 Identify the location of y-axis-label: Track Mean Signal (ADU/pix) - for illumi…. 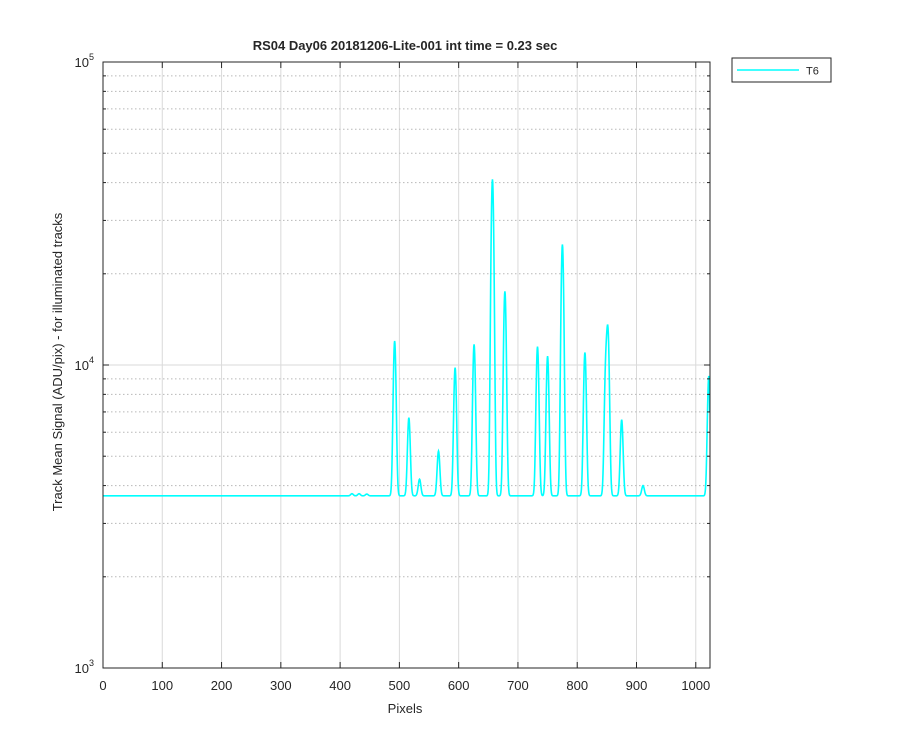
(57, 361).